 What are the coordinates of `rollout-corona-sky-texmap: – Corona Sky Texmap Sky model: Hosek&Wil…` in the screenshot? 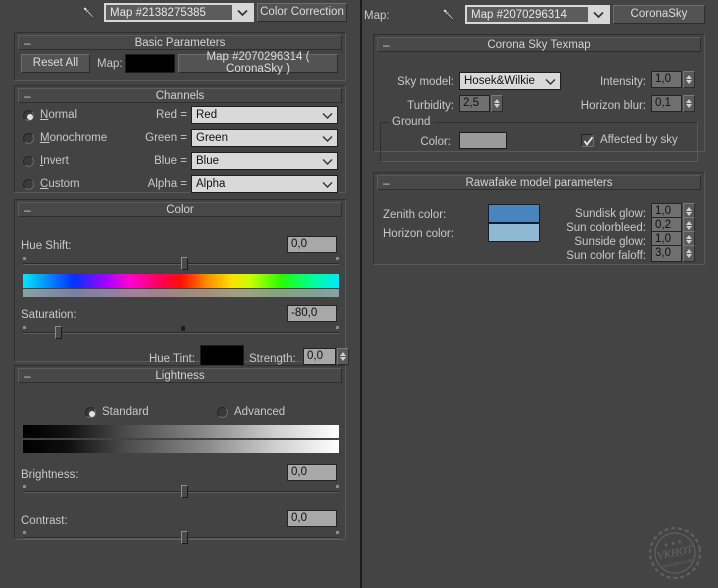 It's located at (539, 98).